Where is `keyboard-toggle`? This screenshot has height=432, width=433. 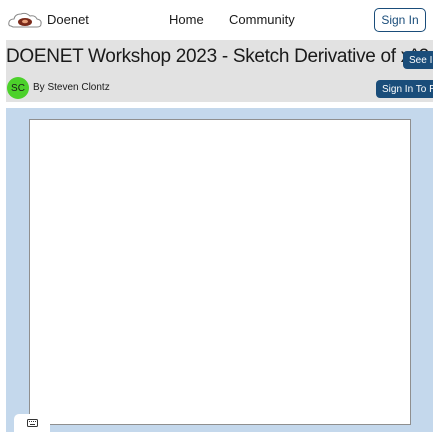 keyboard-toggle is located at coordinates (32, 423).